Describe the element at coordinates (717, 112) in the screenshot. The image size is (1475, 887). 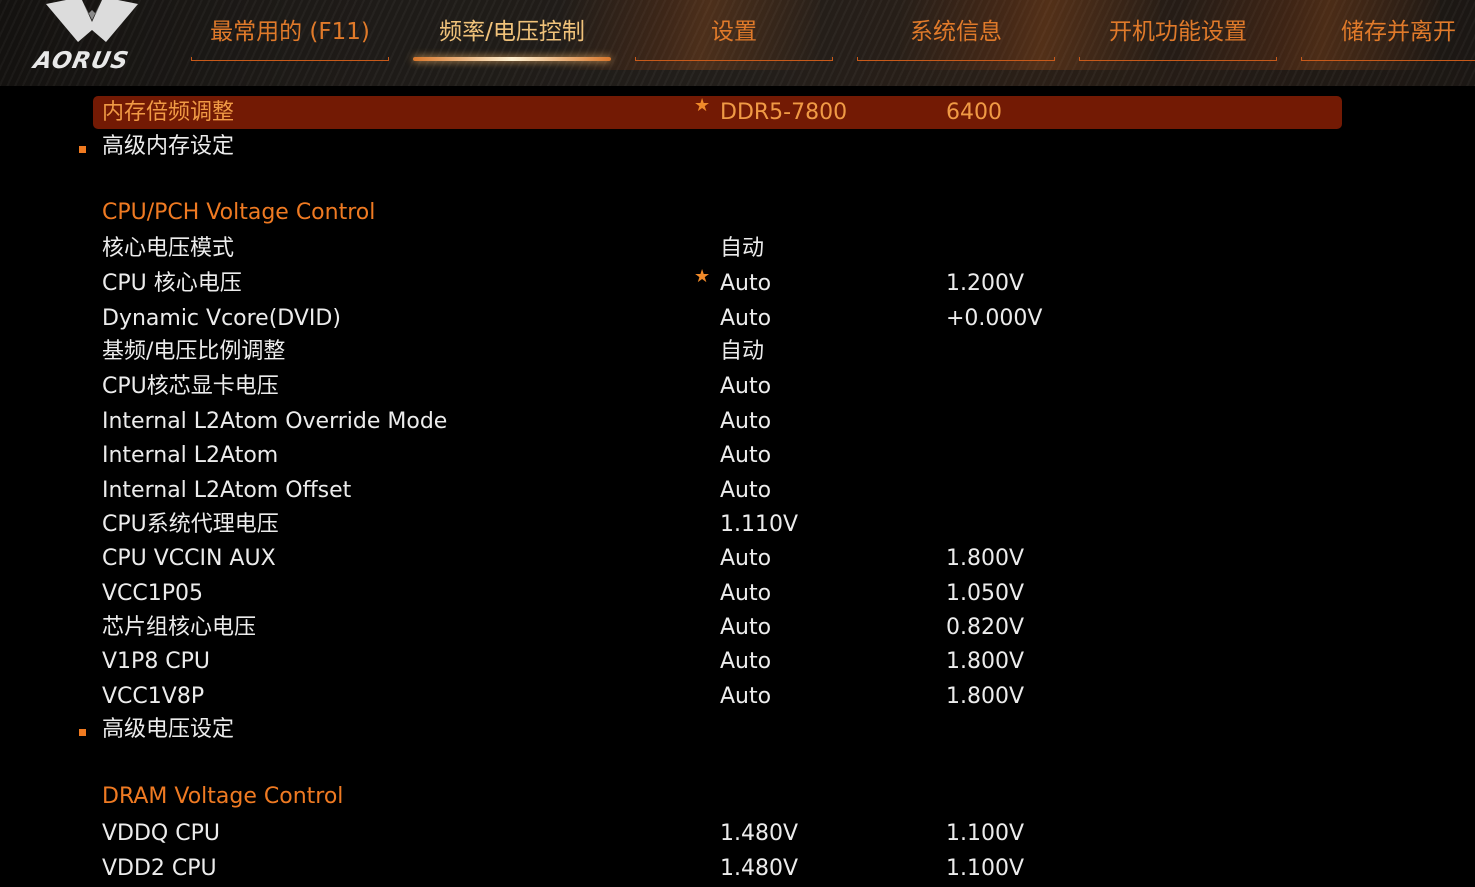
I see `selection-highlight` at that location.